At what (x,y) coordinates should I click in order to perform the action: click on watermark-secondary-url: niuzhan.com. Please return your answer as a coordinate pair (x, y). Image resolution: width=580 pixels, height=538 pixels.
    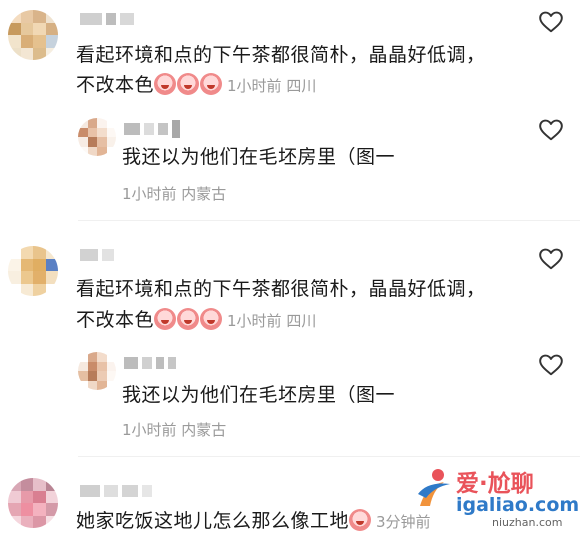
    Looking at the image, I should click on (527, 522).